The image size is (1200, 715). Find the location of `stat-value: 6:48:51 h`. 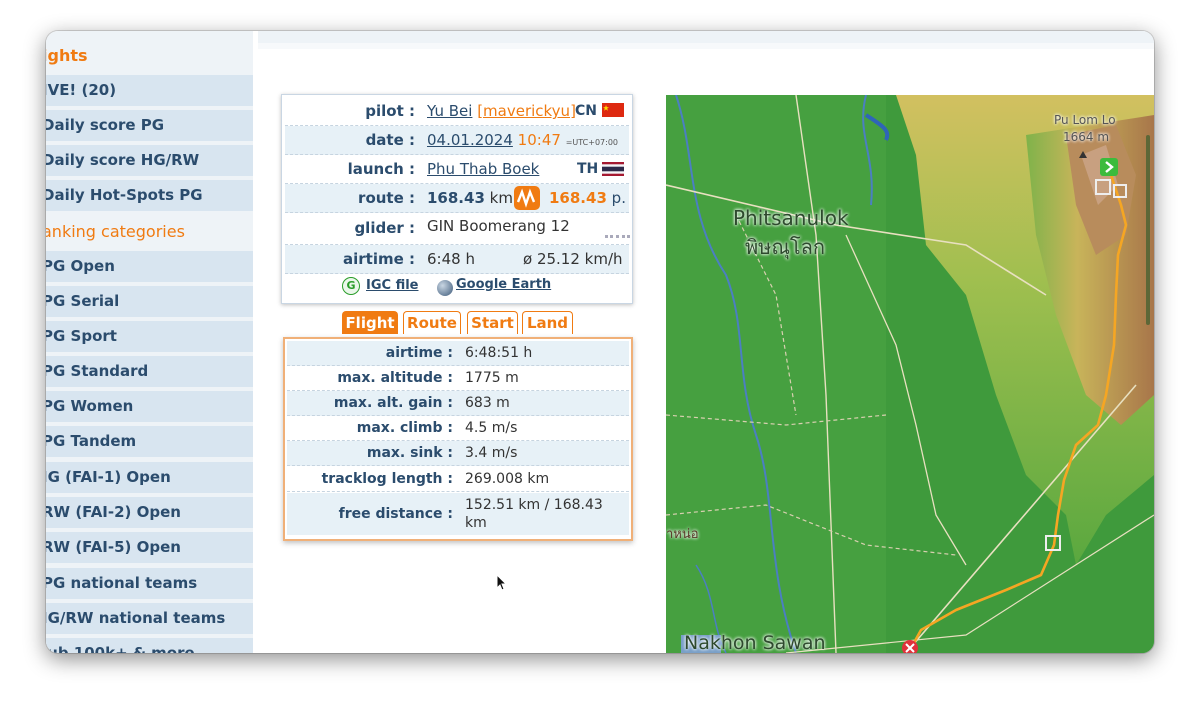

stat-value: 6:48:51 h is located at coordinates (499, 353).